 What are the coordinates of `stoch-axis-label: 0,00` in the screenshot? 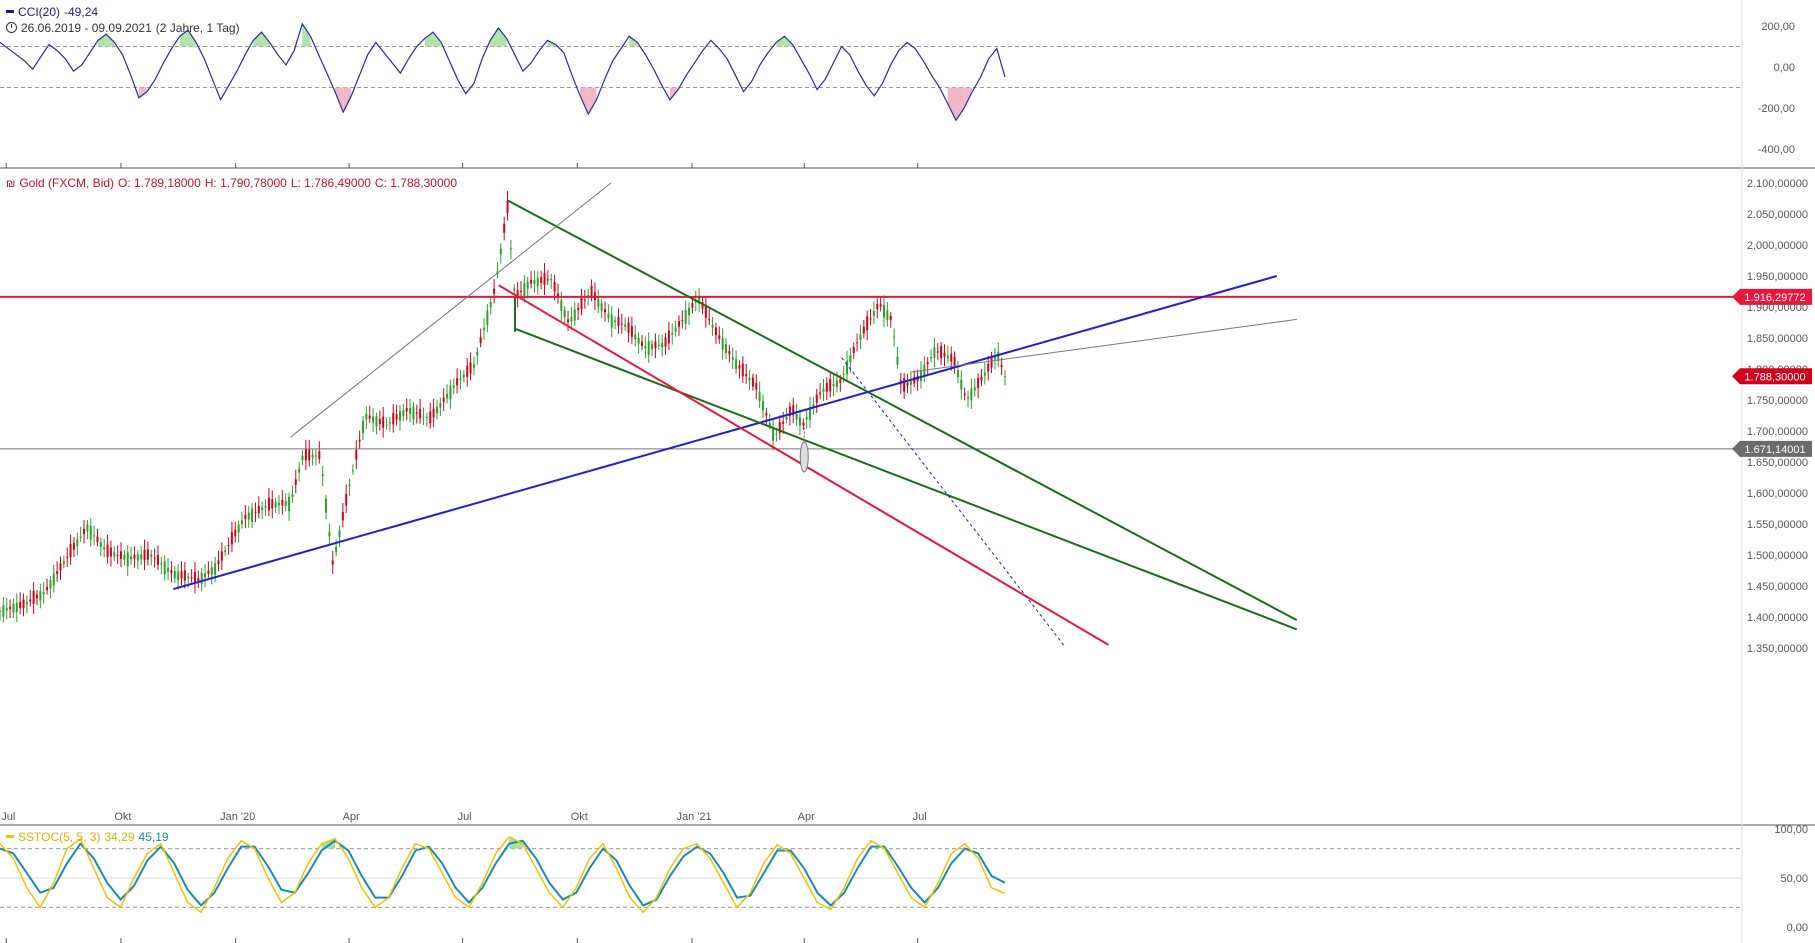 It's located at (1797, 928).